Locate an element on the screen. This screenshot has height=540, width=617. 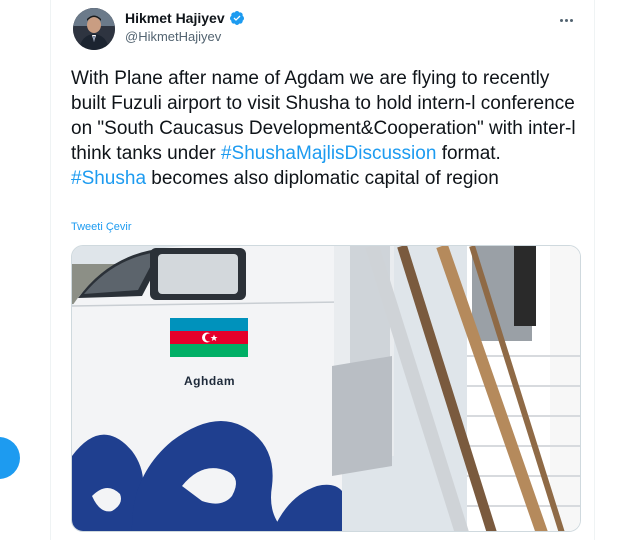
tweet-text-part: format. is located at coordinates (468, 153).